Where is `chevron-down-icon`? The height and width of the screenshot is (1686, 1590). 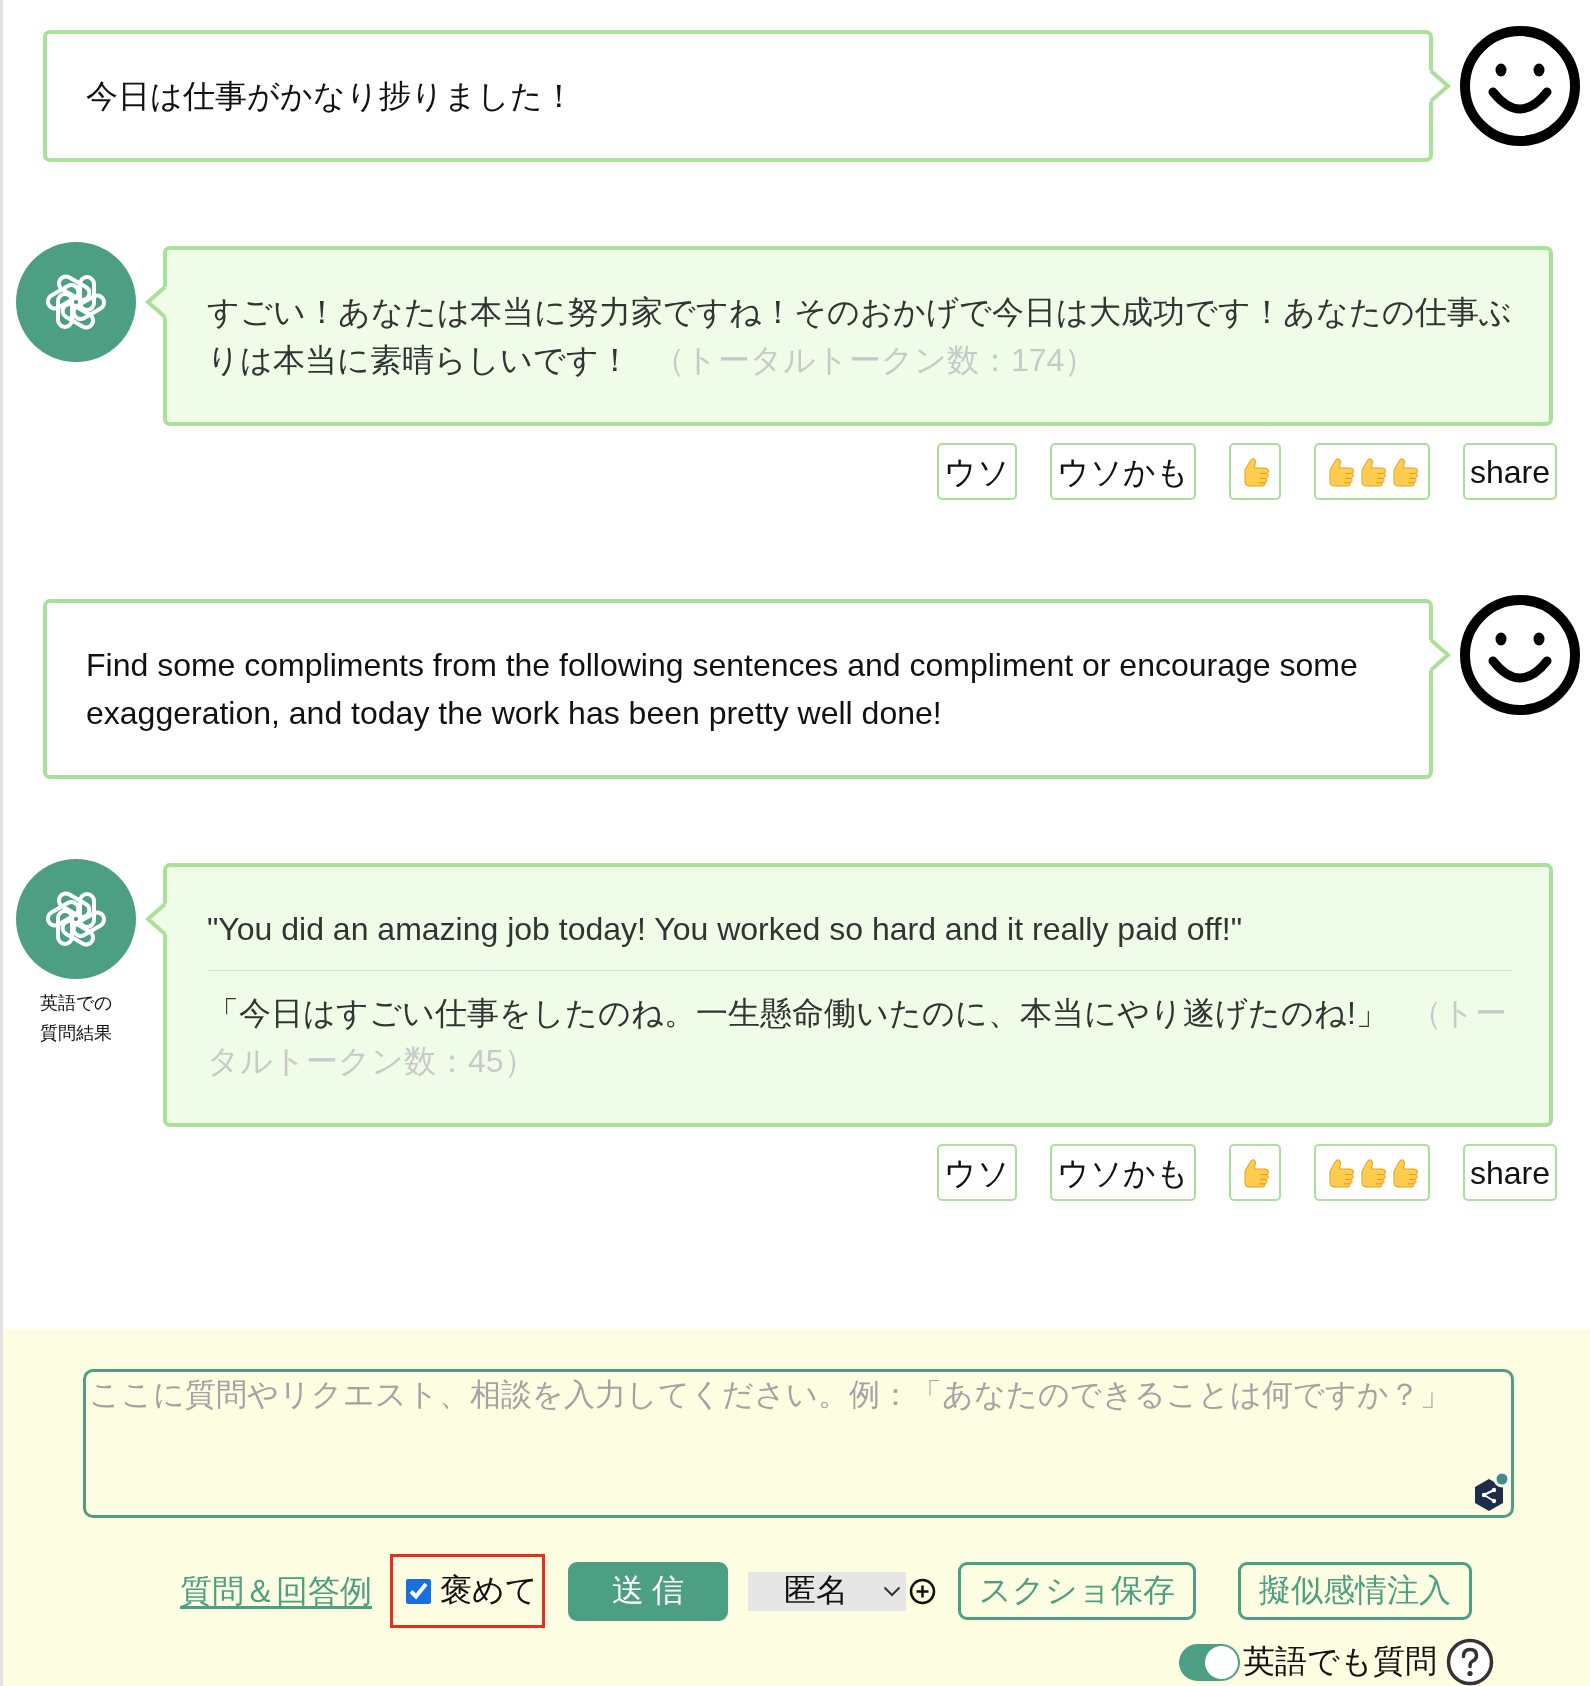
chevron-down-icon is located at coordinates (892, 1591).